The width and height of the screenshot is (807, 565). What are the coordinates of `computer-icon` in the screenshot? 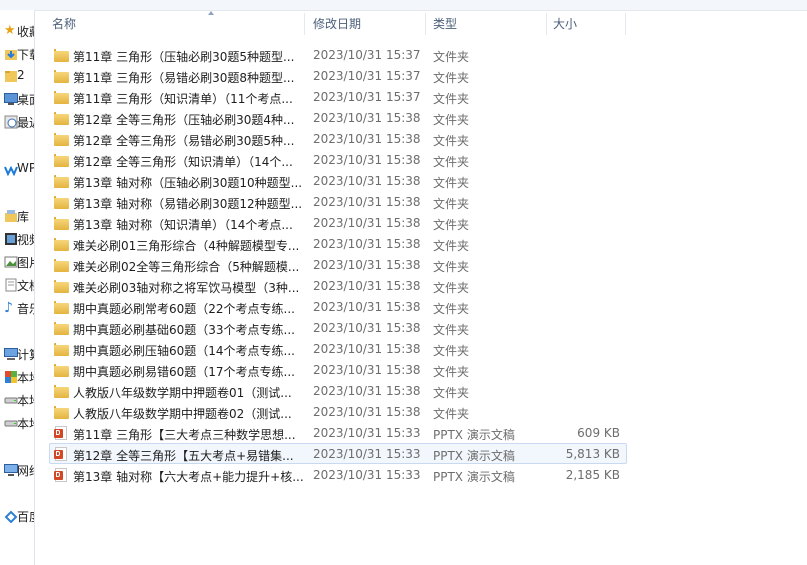 It's located at (11, 354).